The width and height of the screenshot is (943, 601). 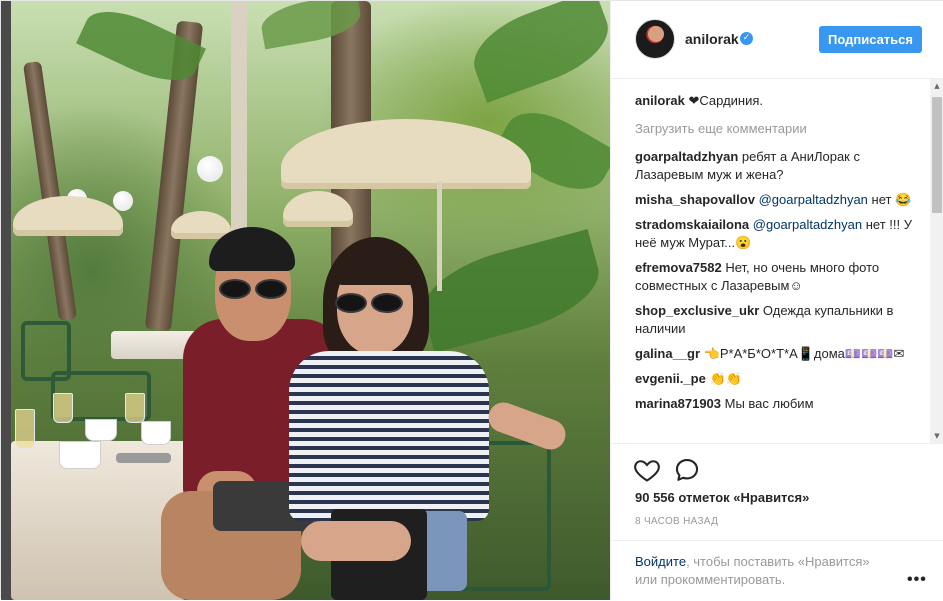 What do you see at coordinates (239, 121) in the screenshot?
I see `lamp-post` at bounding box center [239, 121].